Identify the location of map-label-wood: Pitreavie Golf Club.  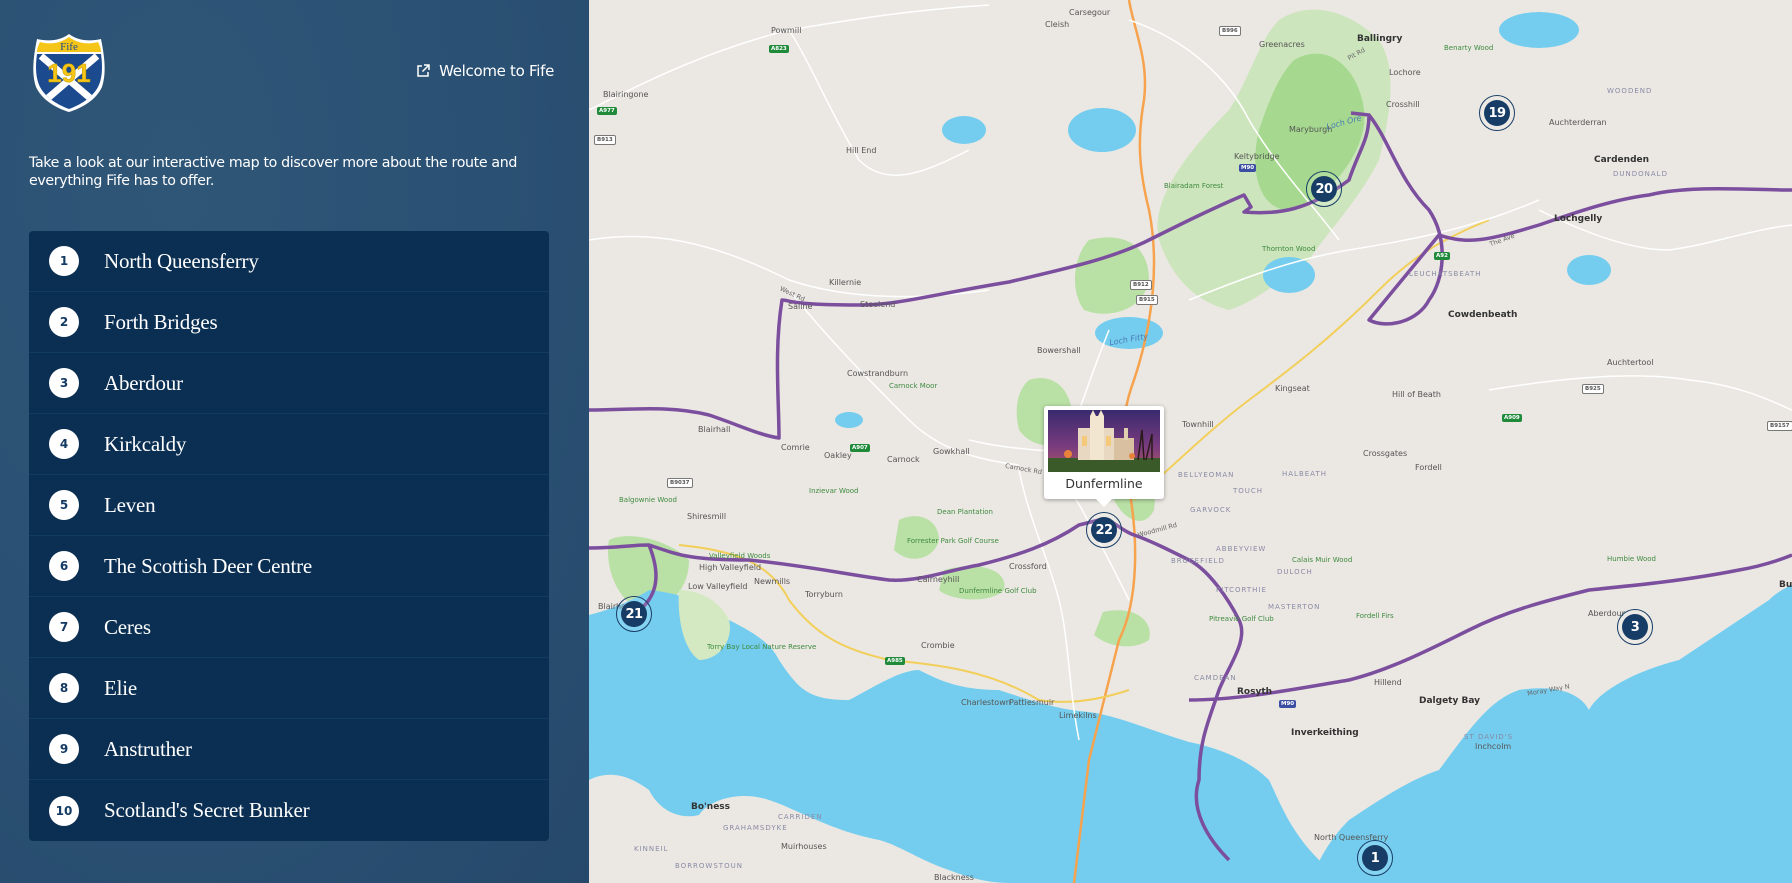
(1241, 619).